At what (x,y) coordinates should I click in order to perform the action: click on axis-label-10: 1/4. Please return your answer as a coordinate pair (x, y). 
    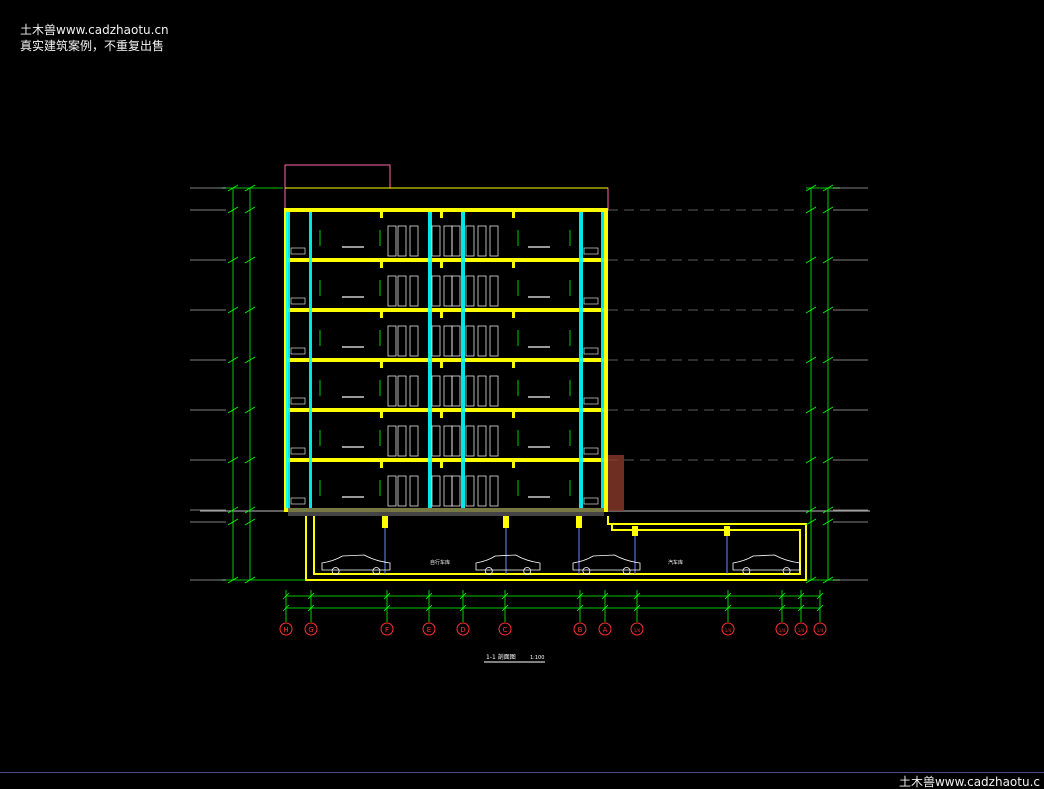
    Looking at the image, I should click on (782, 630).